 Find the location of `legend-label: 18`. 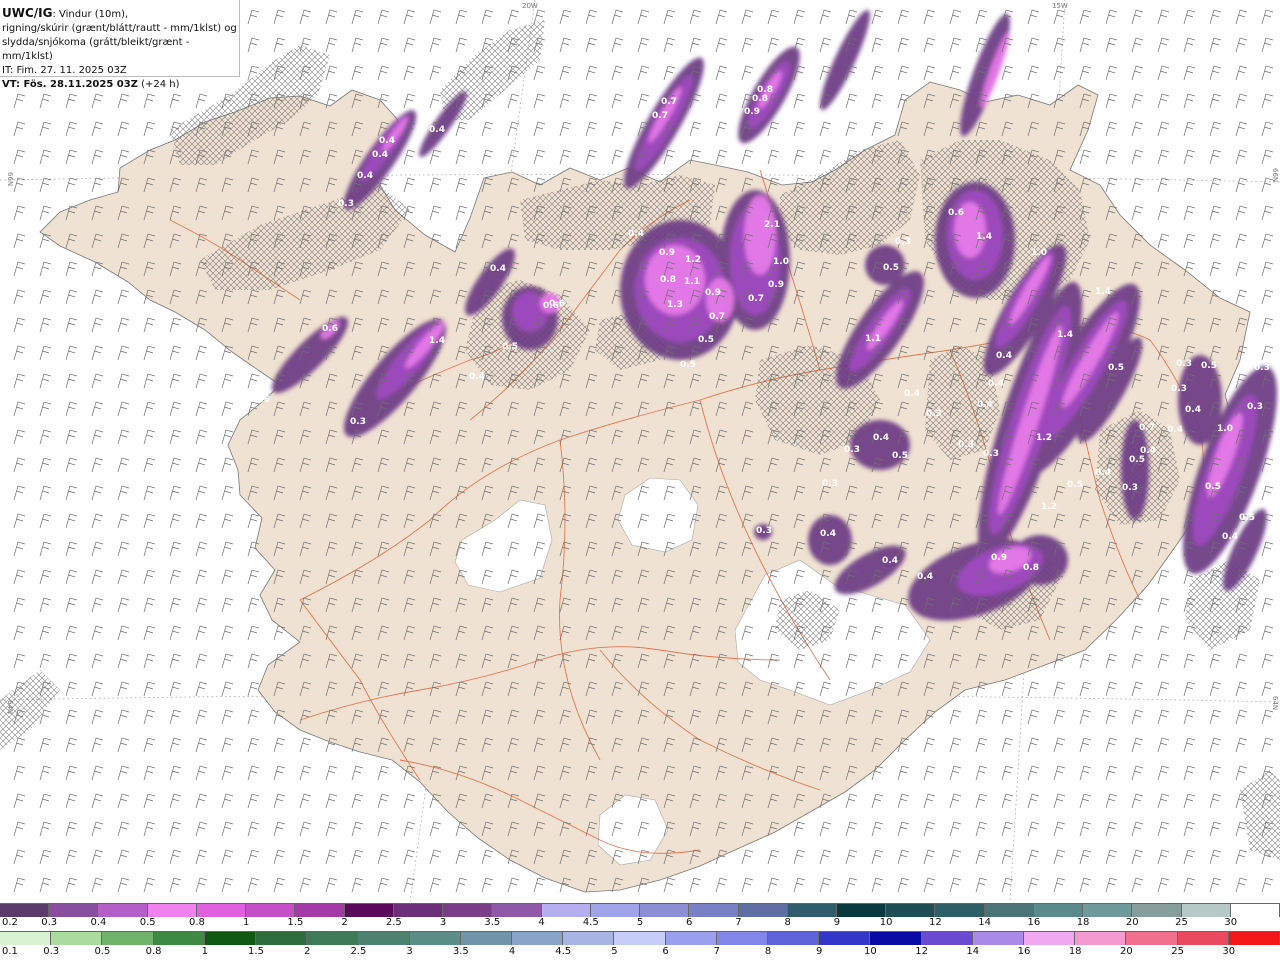

legend-label: 18 is located at coordinates (1075, 951).